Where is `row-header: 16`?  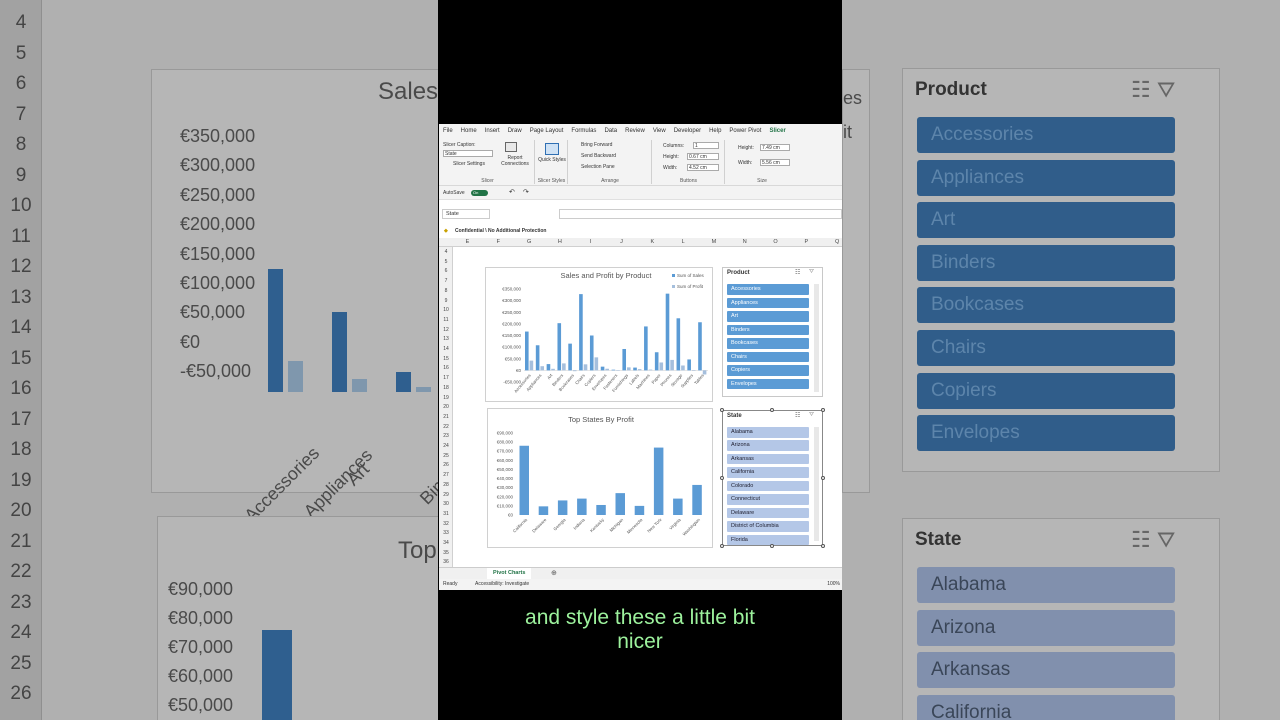 row-header: 16 is located at coordinates (446, 368).